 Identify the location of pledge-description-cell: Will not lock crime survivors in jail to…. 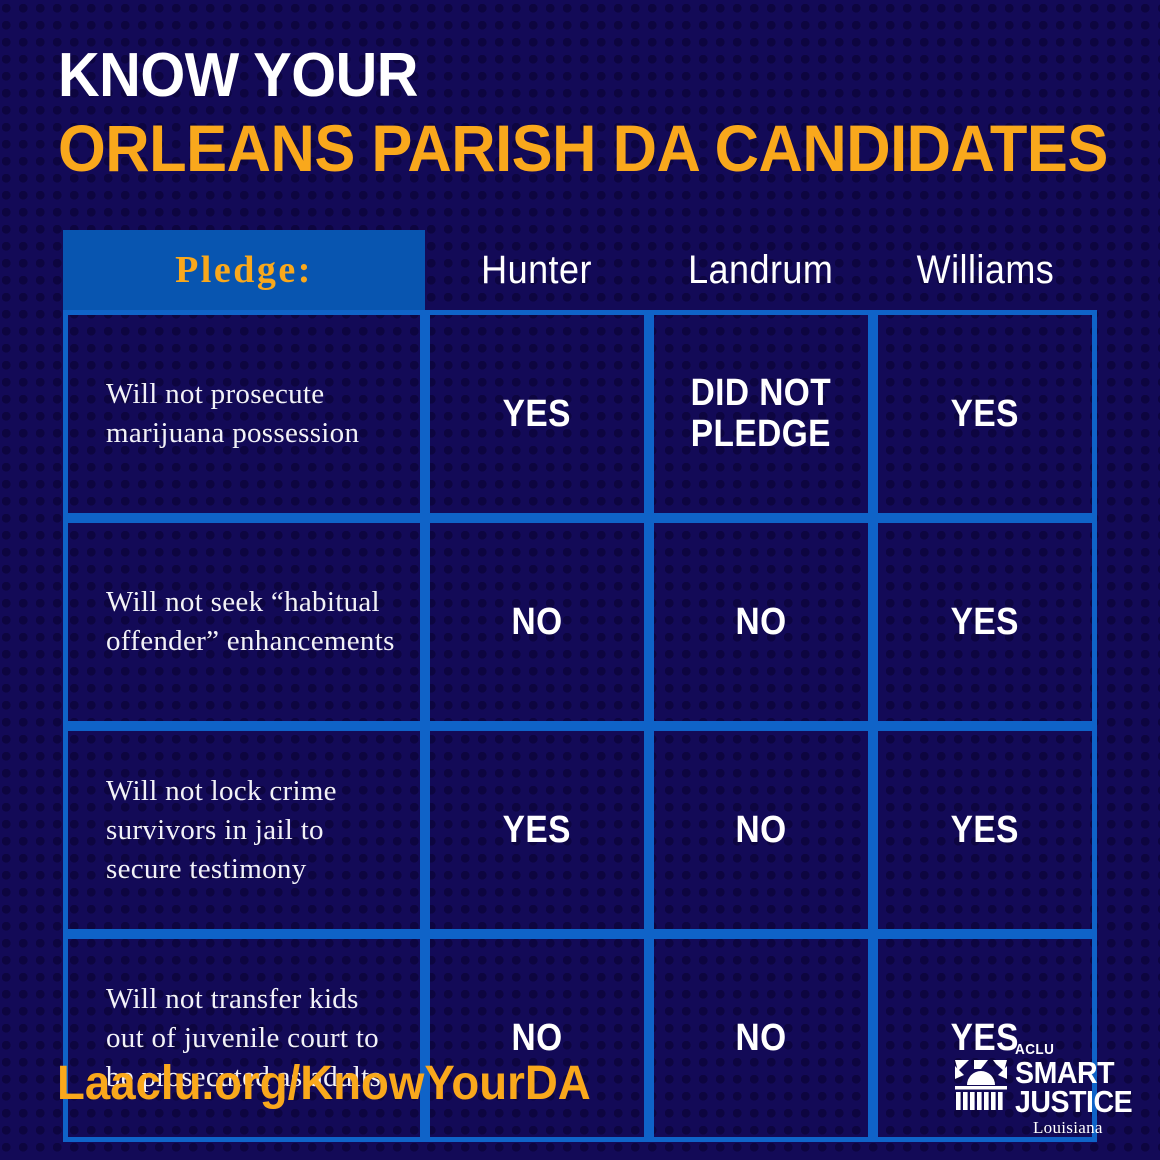
(244, 830).